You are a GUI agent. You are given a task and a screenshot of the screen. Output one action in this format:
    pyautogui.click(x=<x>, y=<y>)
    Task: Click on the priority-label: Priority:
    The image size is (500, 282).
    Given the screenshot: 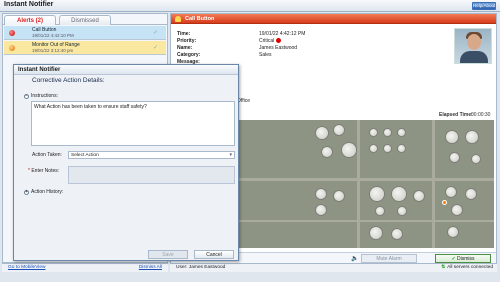 What is the action you would take?
    pyautogui.click(x=187, y=41)
    